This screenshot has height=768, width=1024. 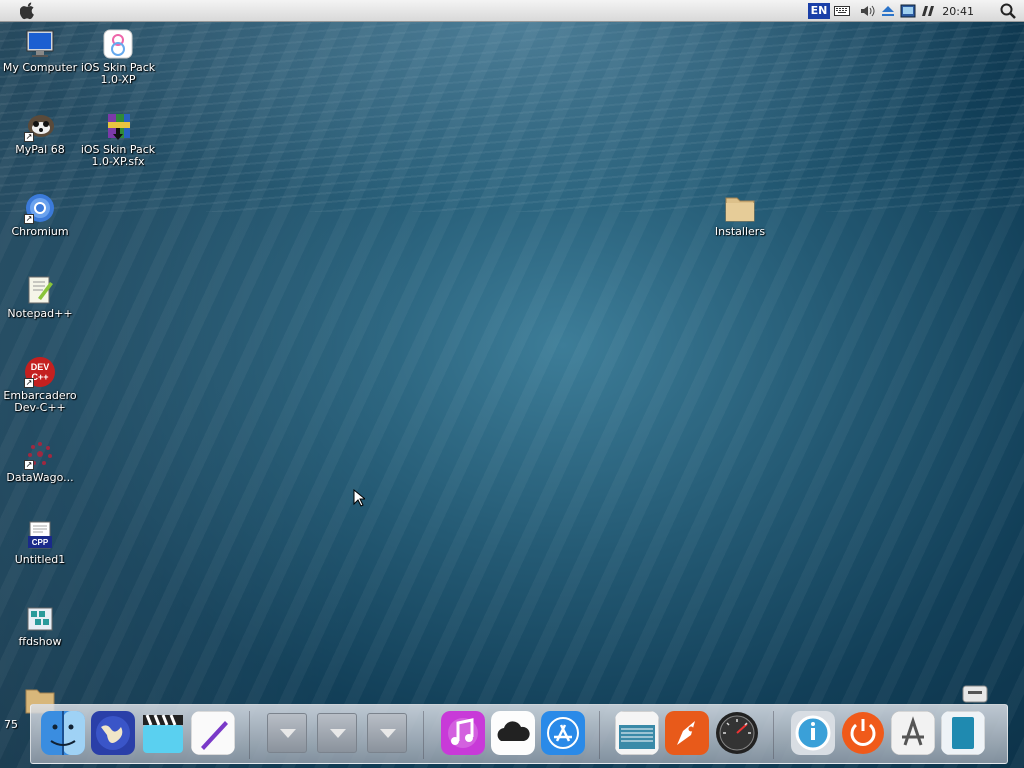 I want to click on stack-2-icon, so click(x=337, y=733).